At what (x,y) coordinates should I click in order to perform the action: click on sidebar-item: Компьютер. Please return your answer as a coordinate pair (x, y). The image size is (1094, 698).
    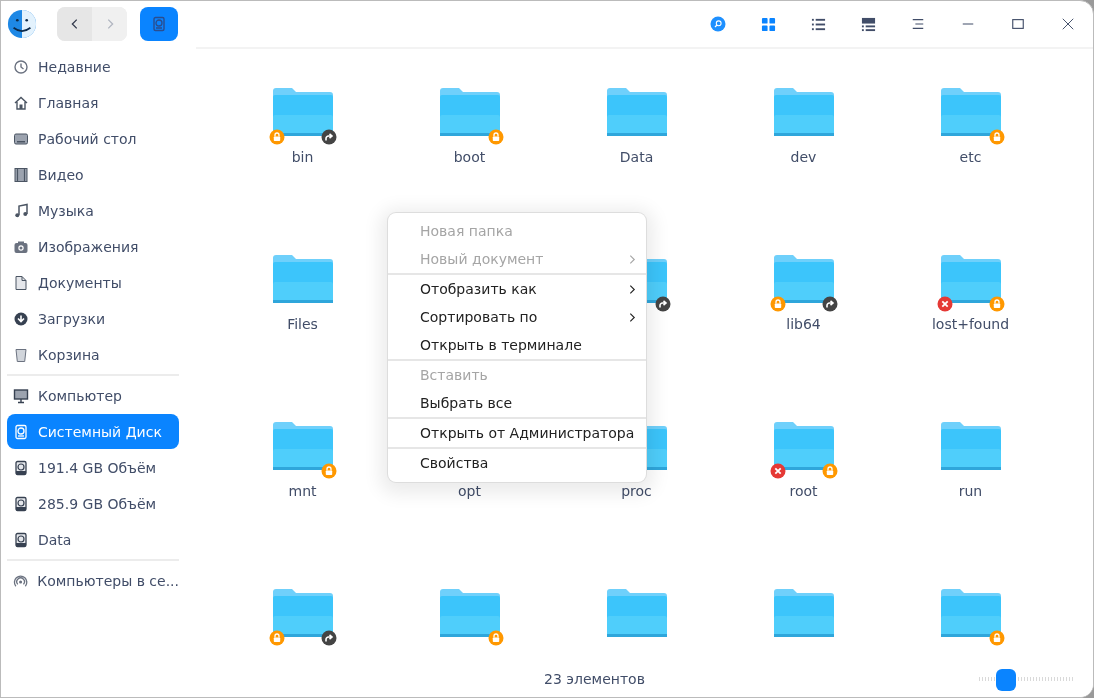
    Looking at the image, I should click on (93, 395).